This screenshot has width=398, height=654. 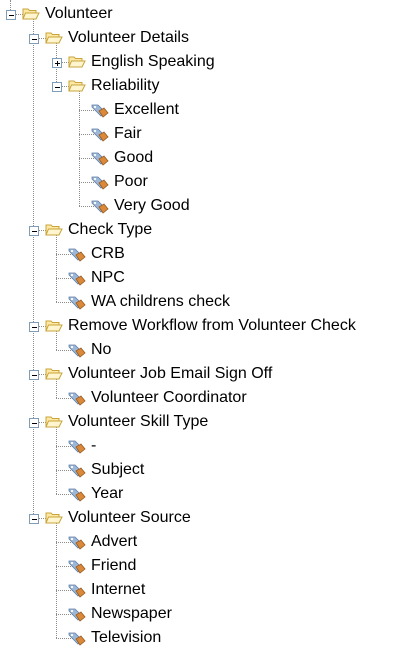 I want to click on expand-plus-icon, so click(x=57, y=63).